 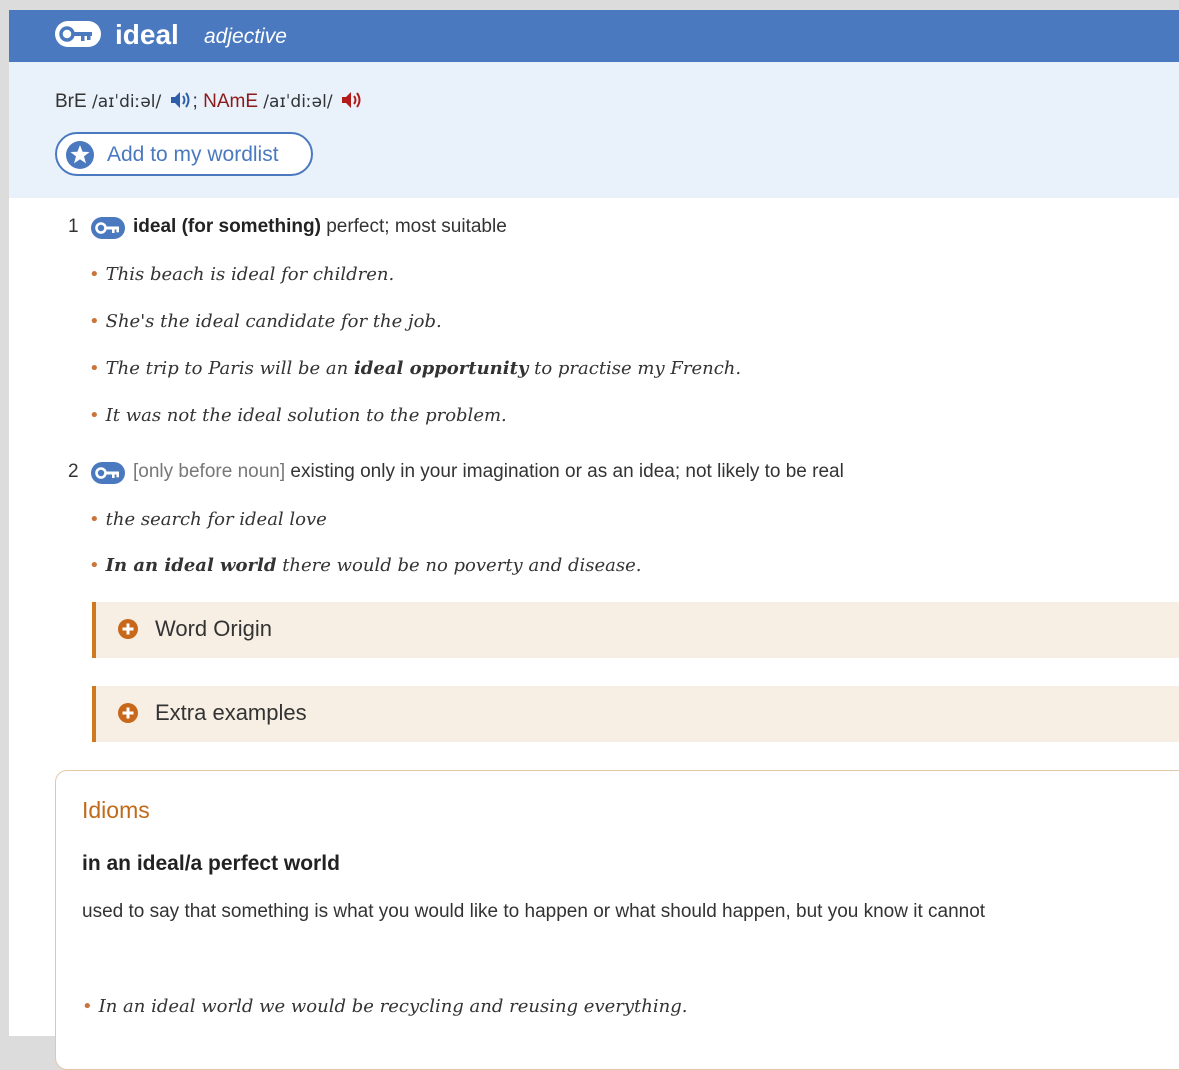 What do you see at coordinates (265, 321) in the screenshot?
I see `example-sentence: • She's the ideal candidate for the job.` at bounding box center [265, 321].